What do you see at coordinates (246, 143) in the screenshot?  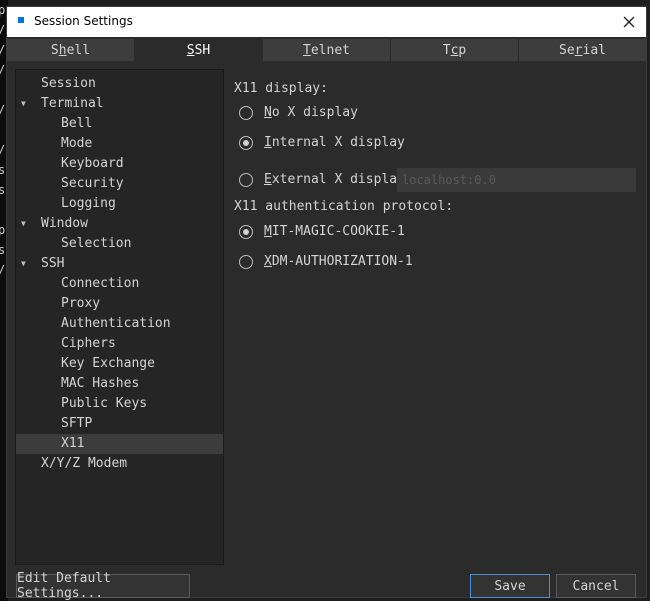 I see `internal-display-radio` at bounding box center [246, 143].